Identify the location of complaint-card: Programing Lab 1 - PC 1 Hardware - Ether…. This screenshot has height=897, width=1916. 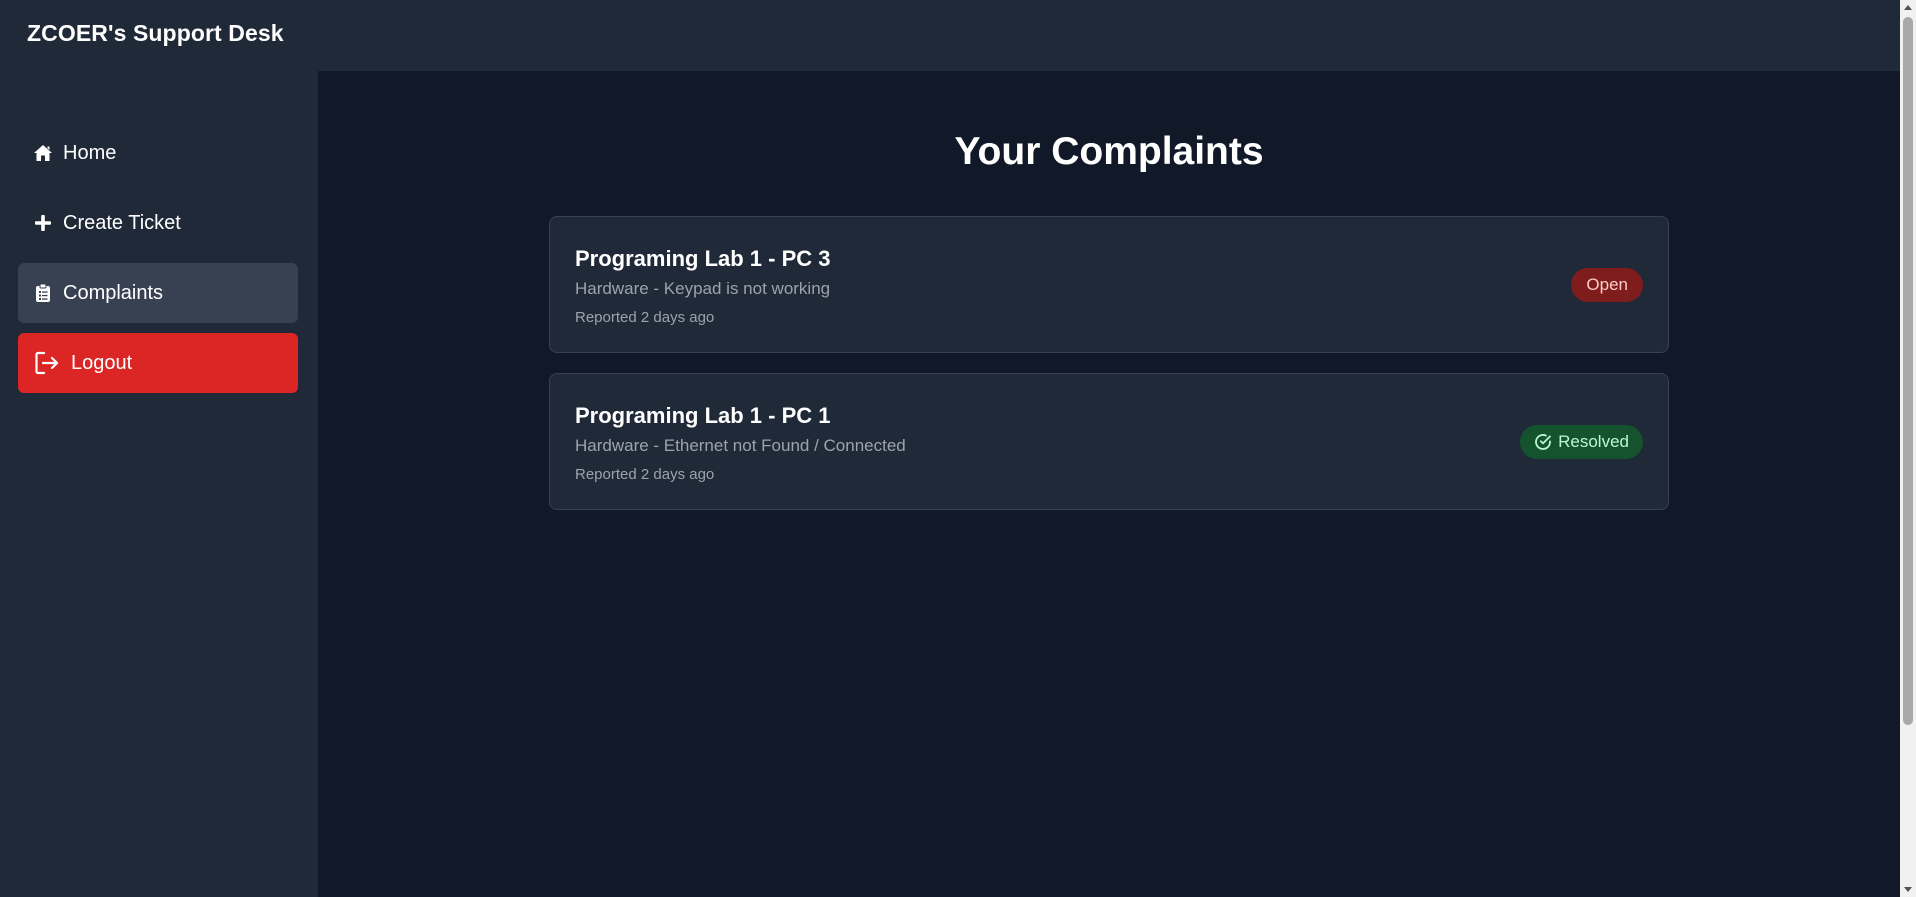
(1109, 441).